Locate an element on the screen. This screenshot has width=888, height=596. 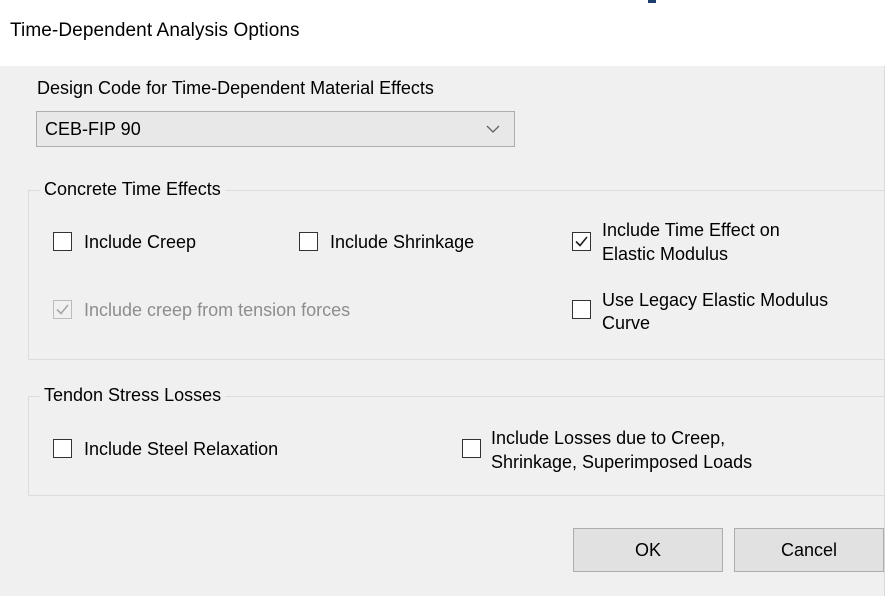
legacy-modulus-checkbox is located at coordinates (581, 309).